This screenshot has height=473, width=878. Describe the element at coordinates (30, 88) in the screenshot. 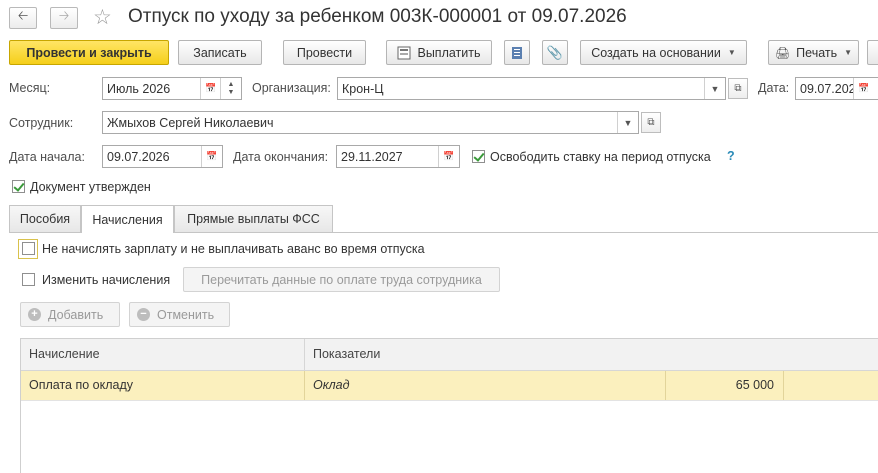

I see `month-label: Месяц:` at that location.